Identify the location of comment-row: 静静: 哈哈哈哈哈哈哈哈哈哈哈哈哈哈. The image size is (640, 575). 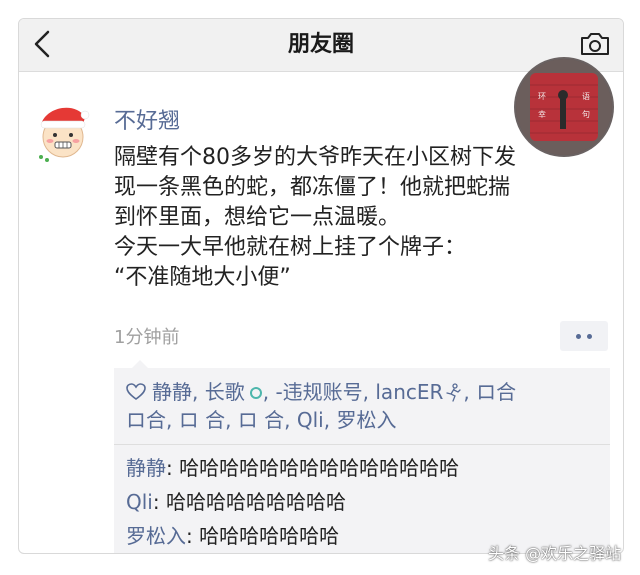
(292, 468).